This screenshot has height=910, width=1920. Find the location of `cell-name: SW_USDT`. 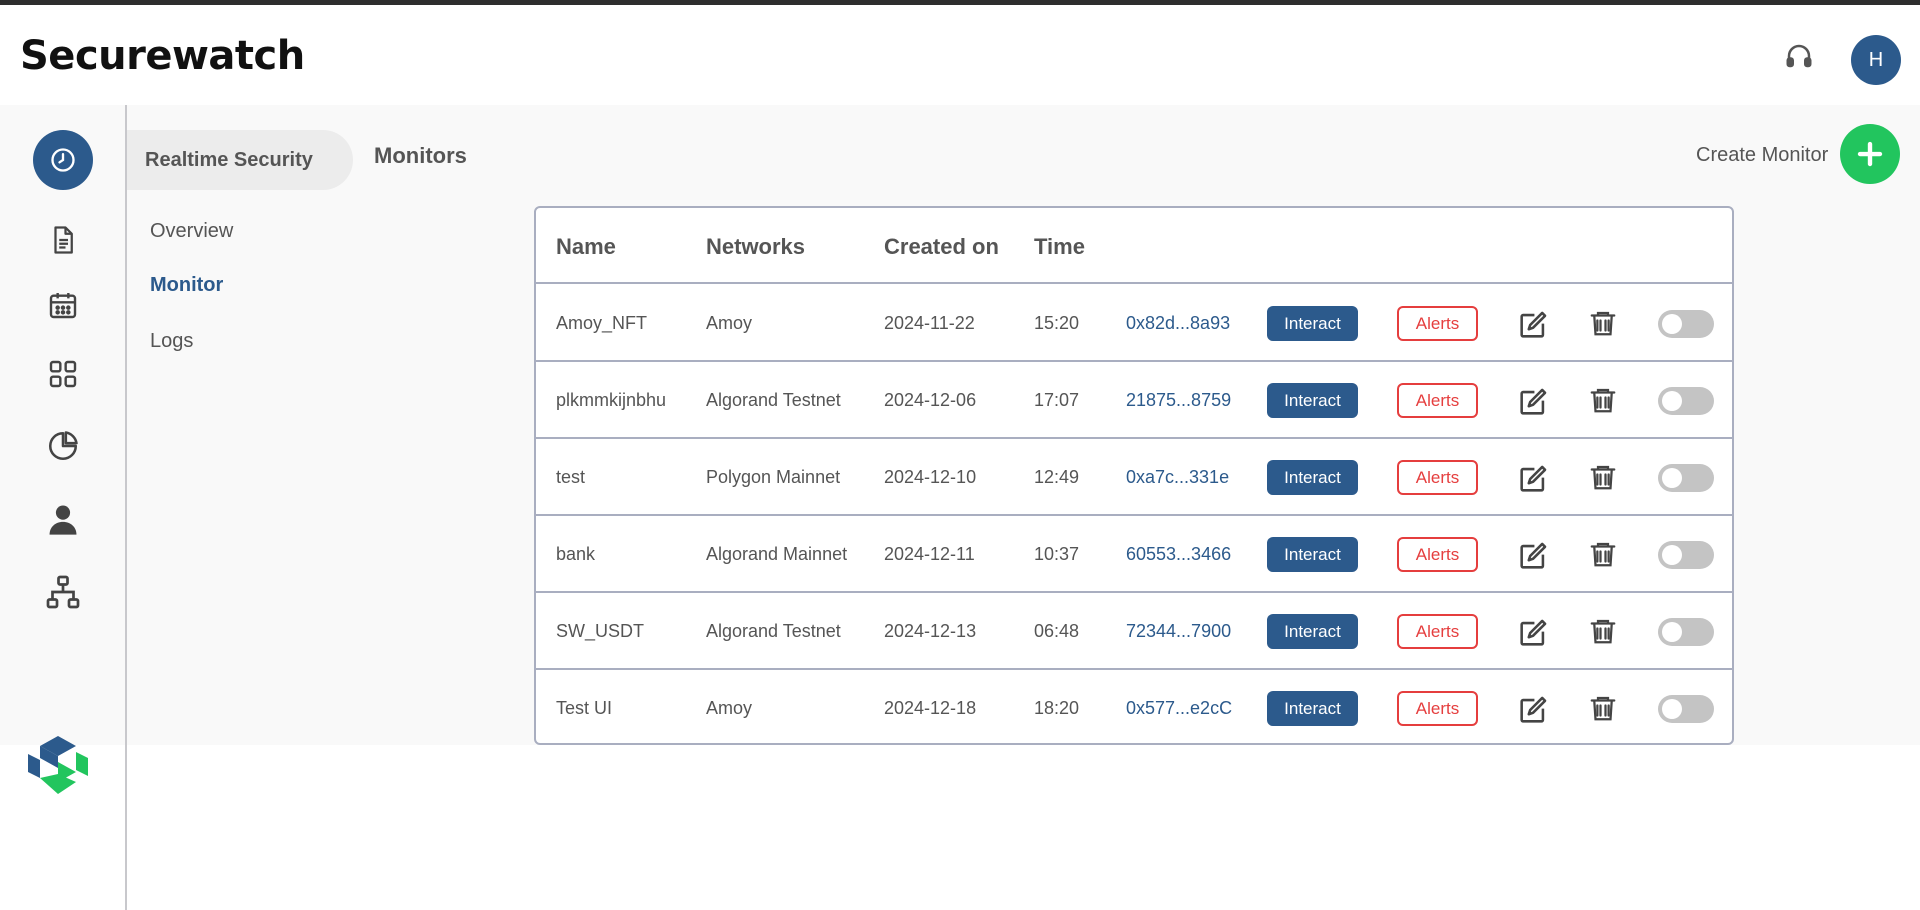

cell-name: SW_USDT is located at coordinates (600, 631).